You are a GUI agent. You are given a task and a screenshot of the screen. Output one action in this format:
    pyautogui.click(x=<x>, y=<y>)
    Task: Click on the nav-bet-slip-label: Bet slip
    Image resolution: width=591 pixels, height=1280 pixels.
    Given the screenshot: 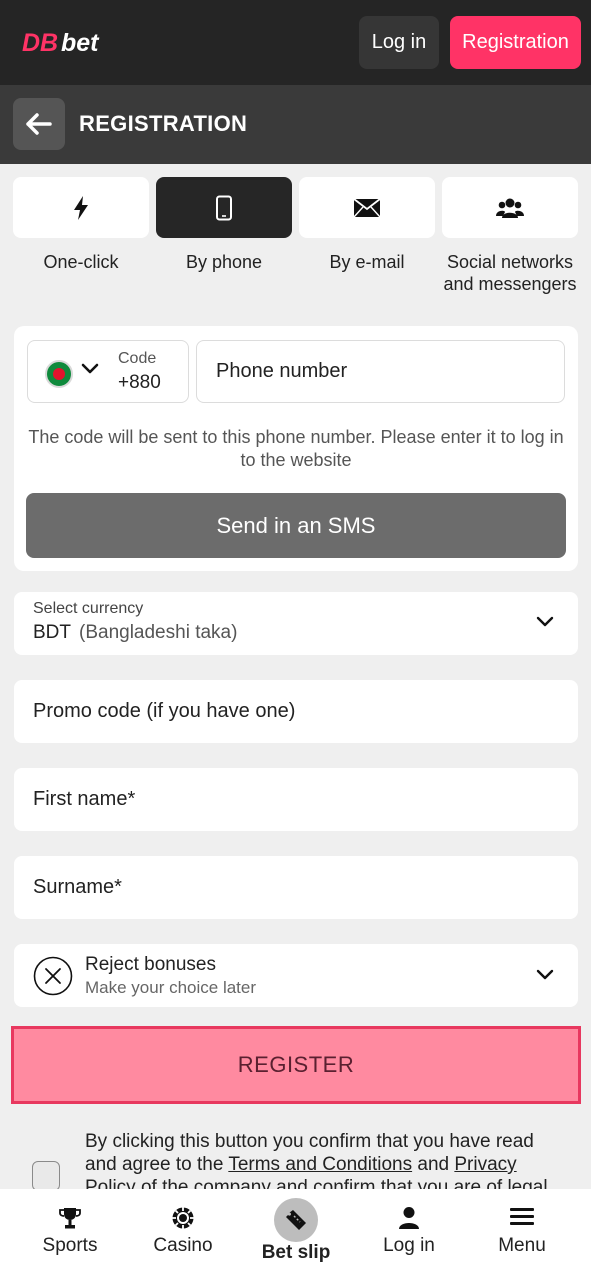 What is the action you would take?
    pyautogui.click(x=296, y=1252)
    